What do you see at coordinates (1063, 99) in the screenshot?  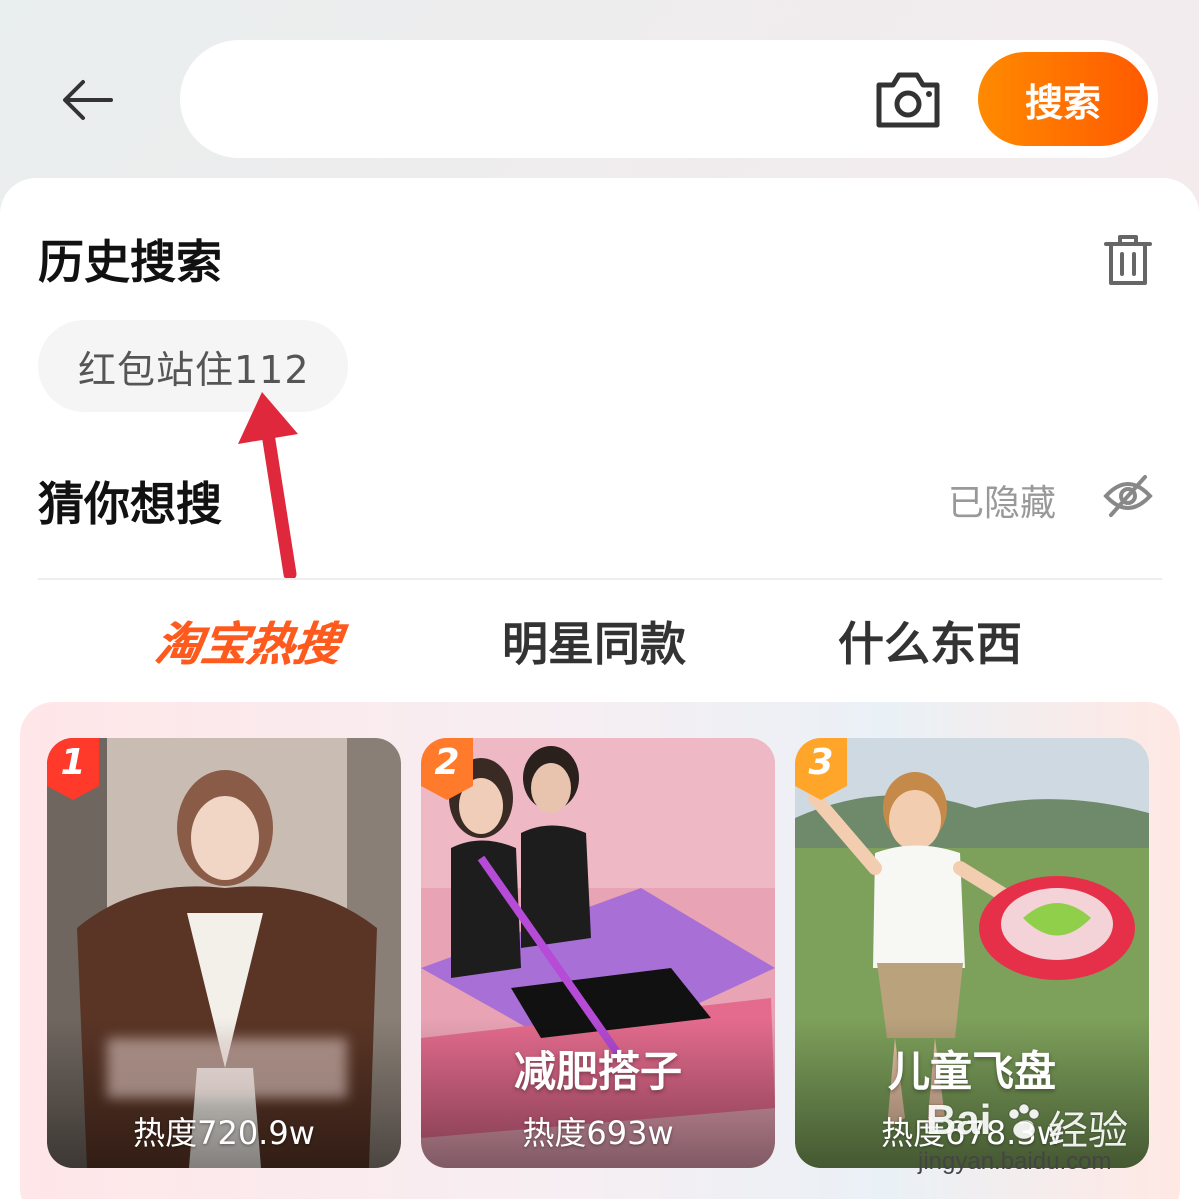 I see `search-button: 搜索` at bounding box center [1063, 99].